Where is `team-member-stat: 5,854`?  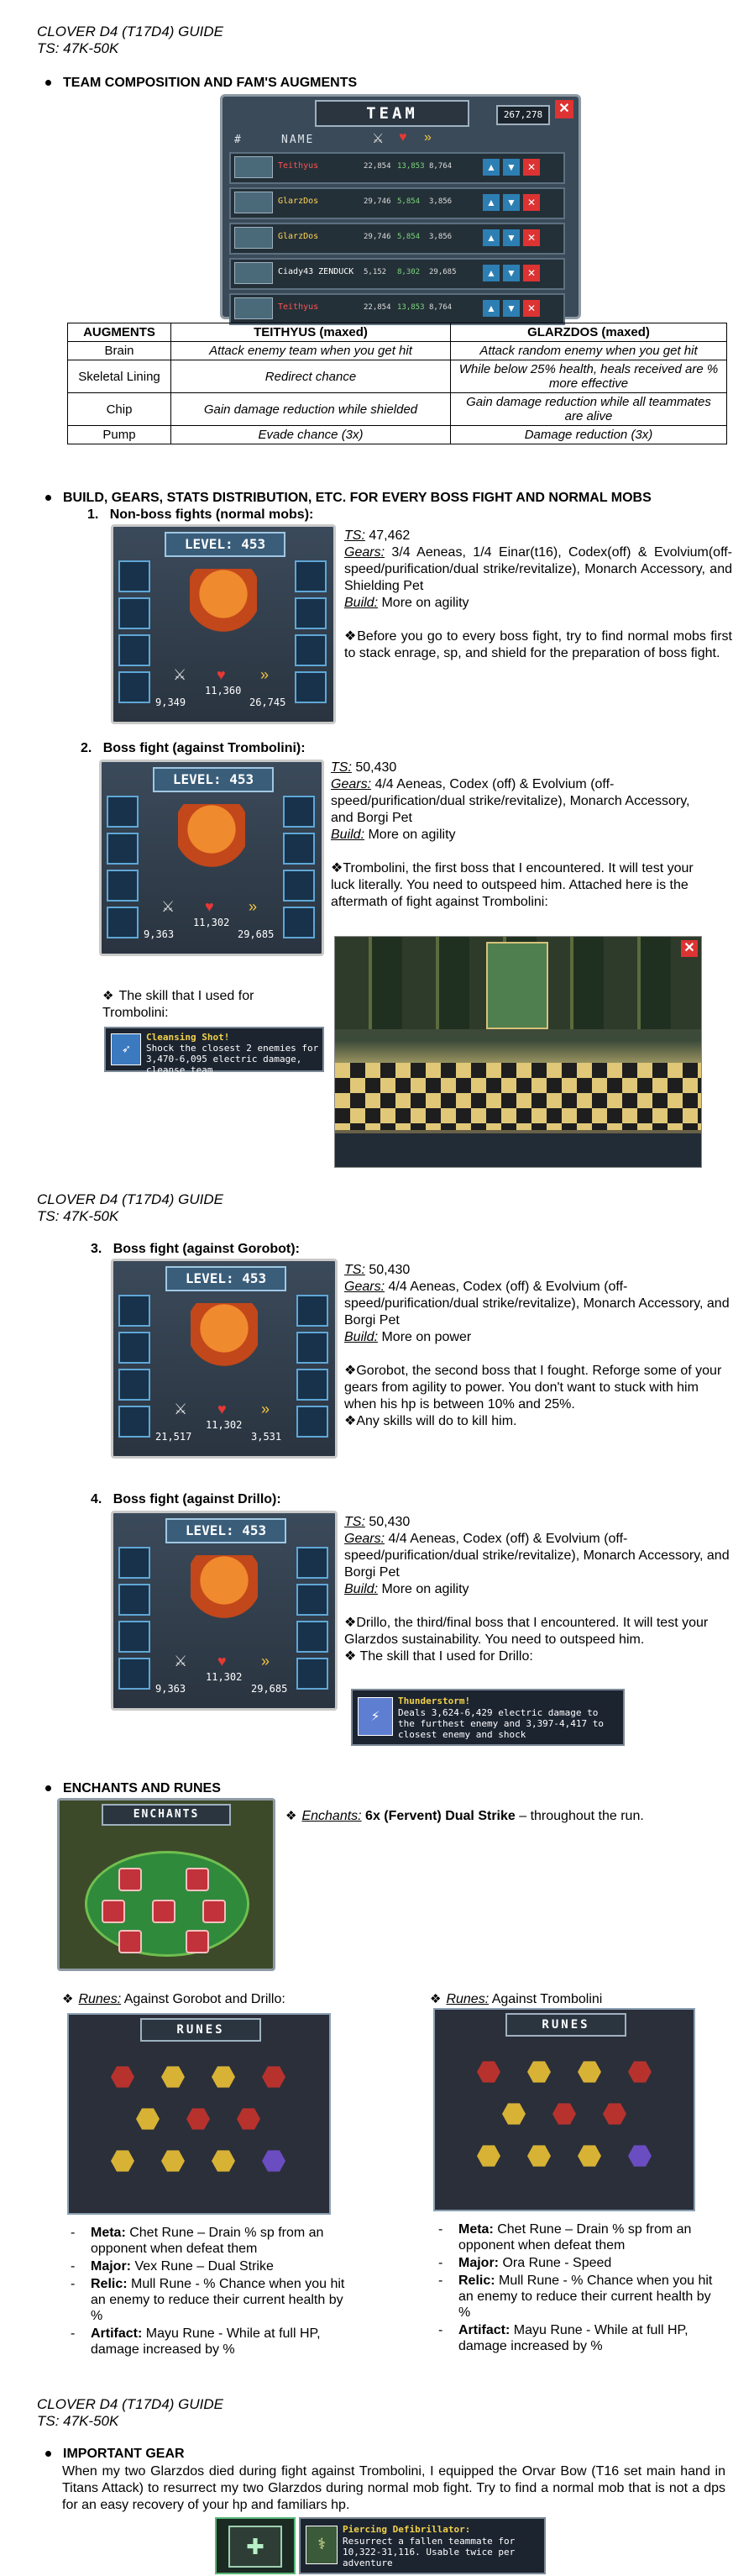 team-member-stat: 5,854 is located at coordinates (409, 237).